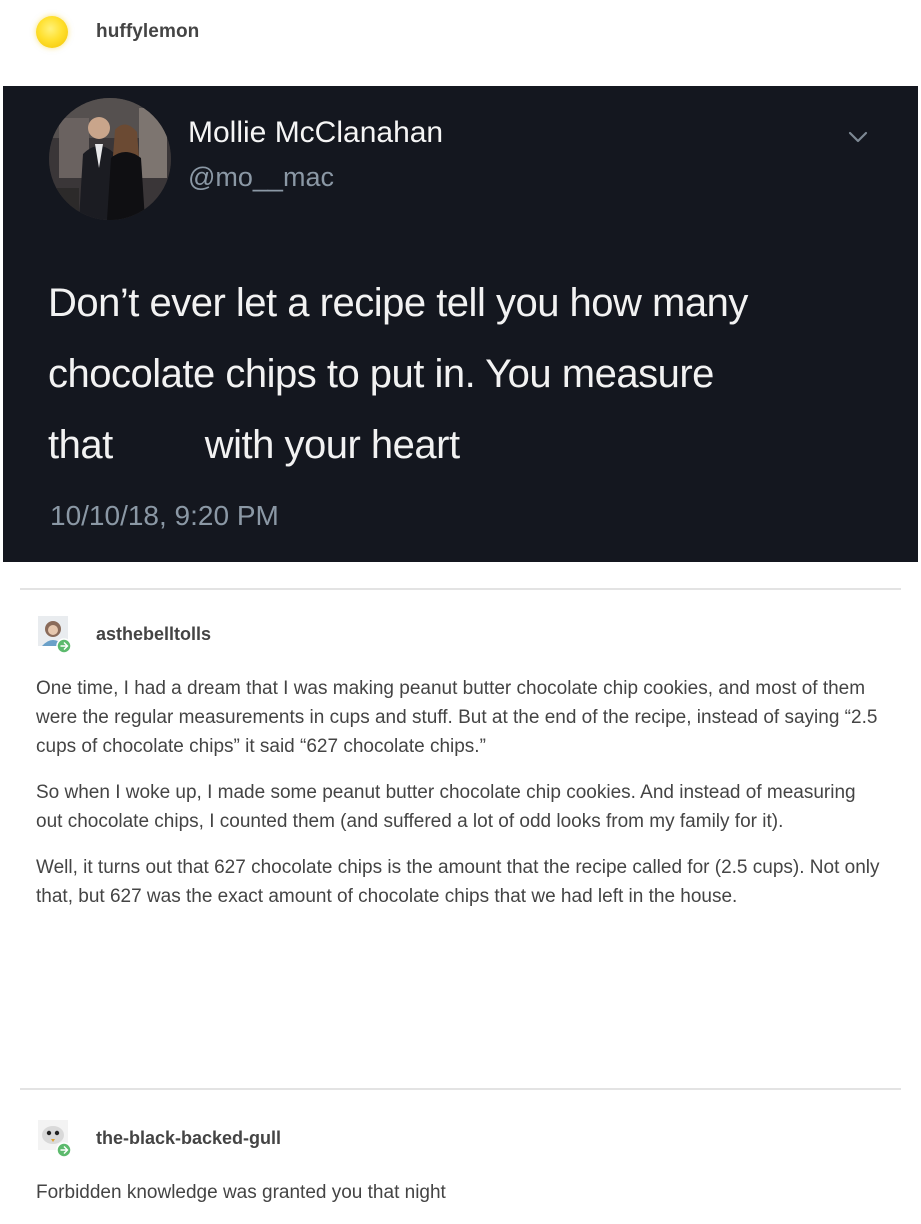 This screenshot has width=921, height=1224. I want to click on op-avatar, so click(52, 32).